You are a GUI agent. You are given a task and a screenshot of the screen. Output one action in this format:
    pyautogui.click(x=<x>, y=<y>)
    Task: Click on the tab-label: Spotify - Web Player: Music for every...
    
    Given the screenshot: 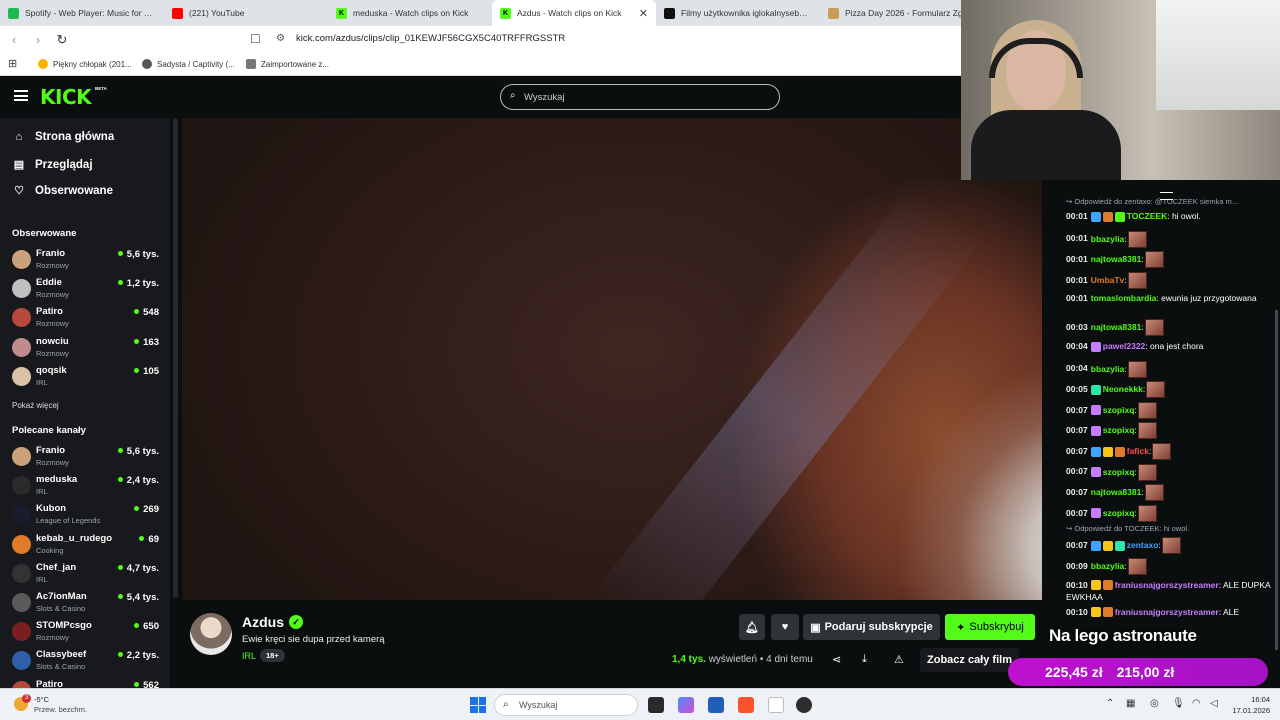 What is the action you would take?
    pyautogui.click(x=90, y=13)
    